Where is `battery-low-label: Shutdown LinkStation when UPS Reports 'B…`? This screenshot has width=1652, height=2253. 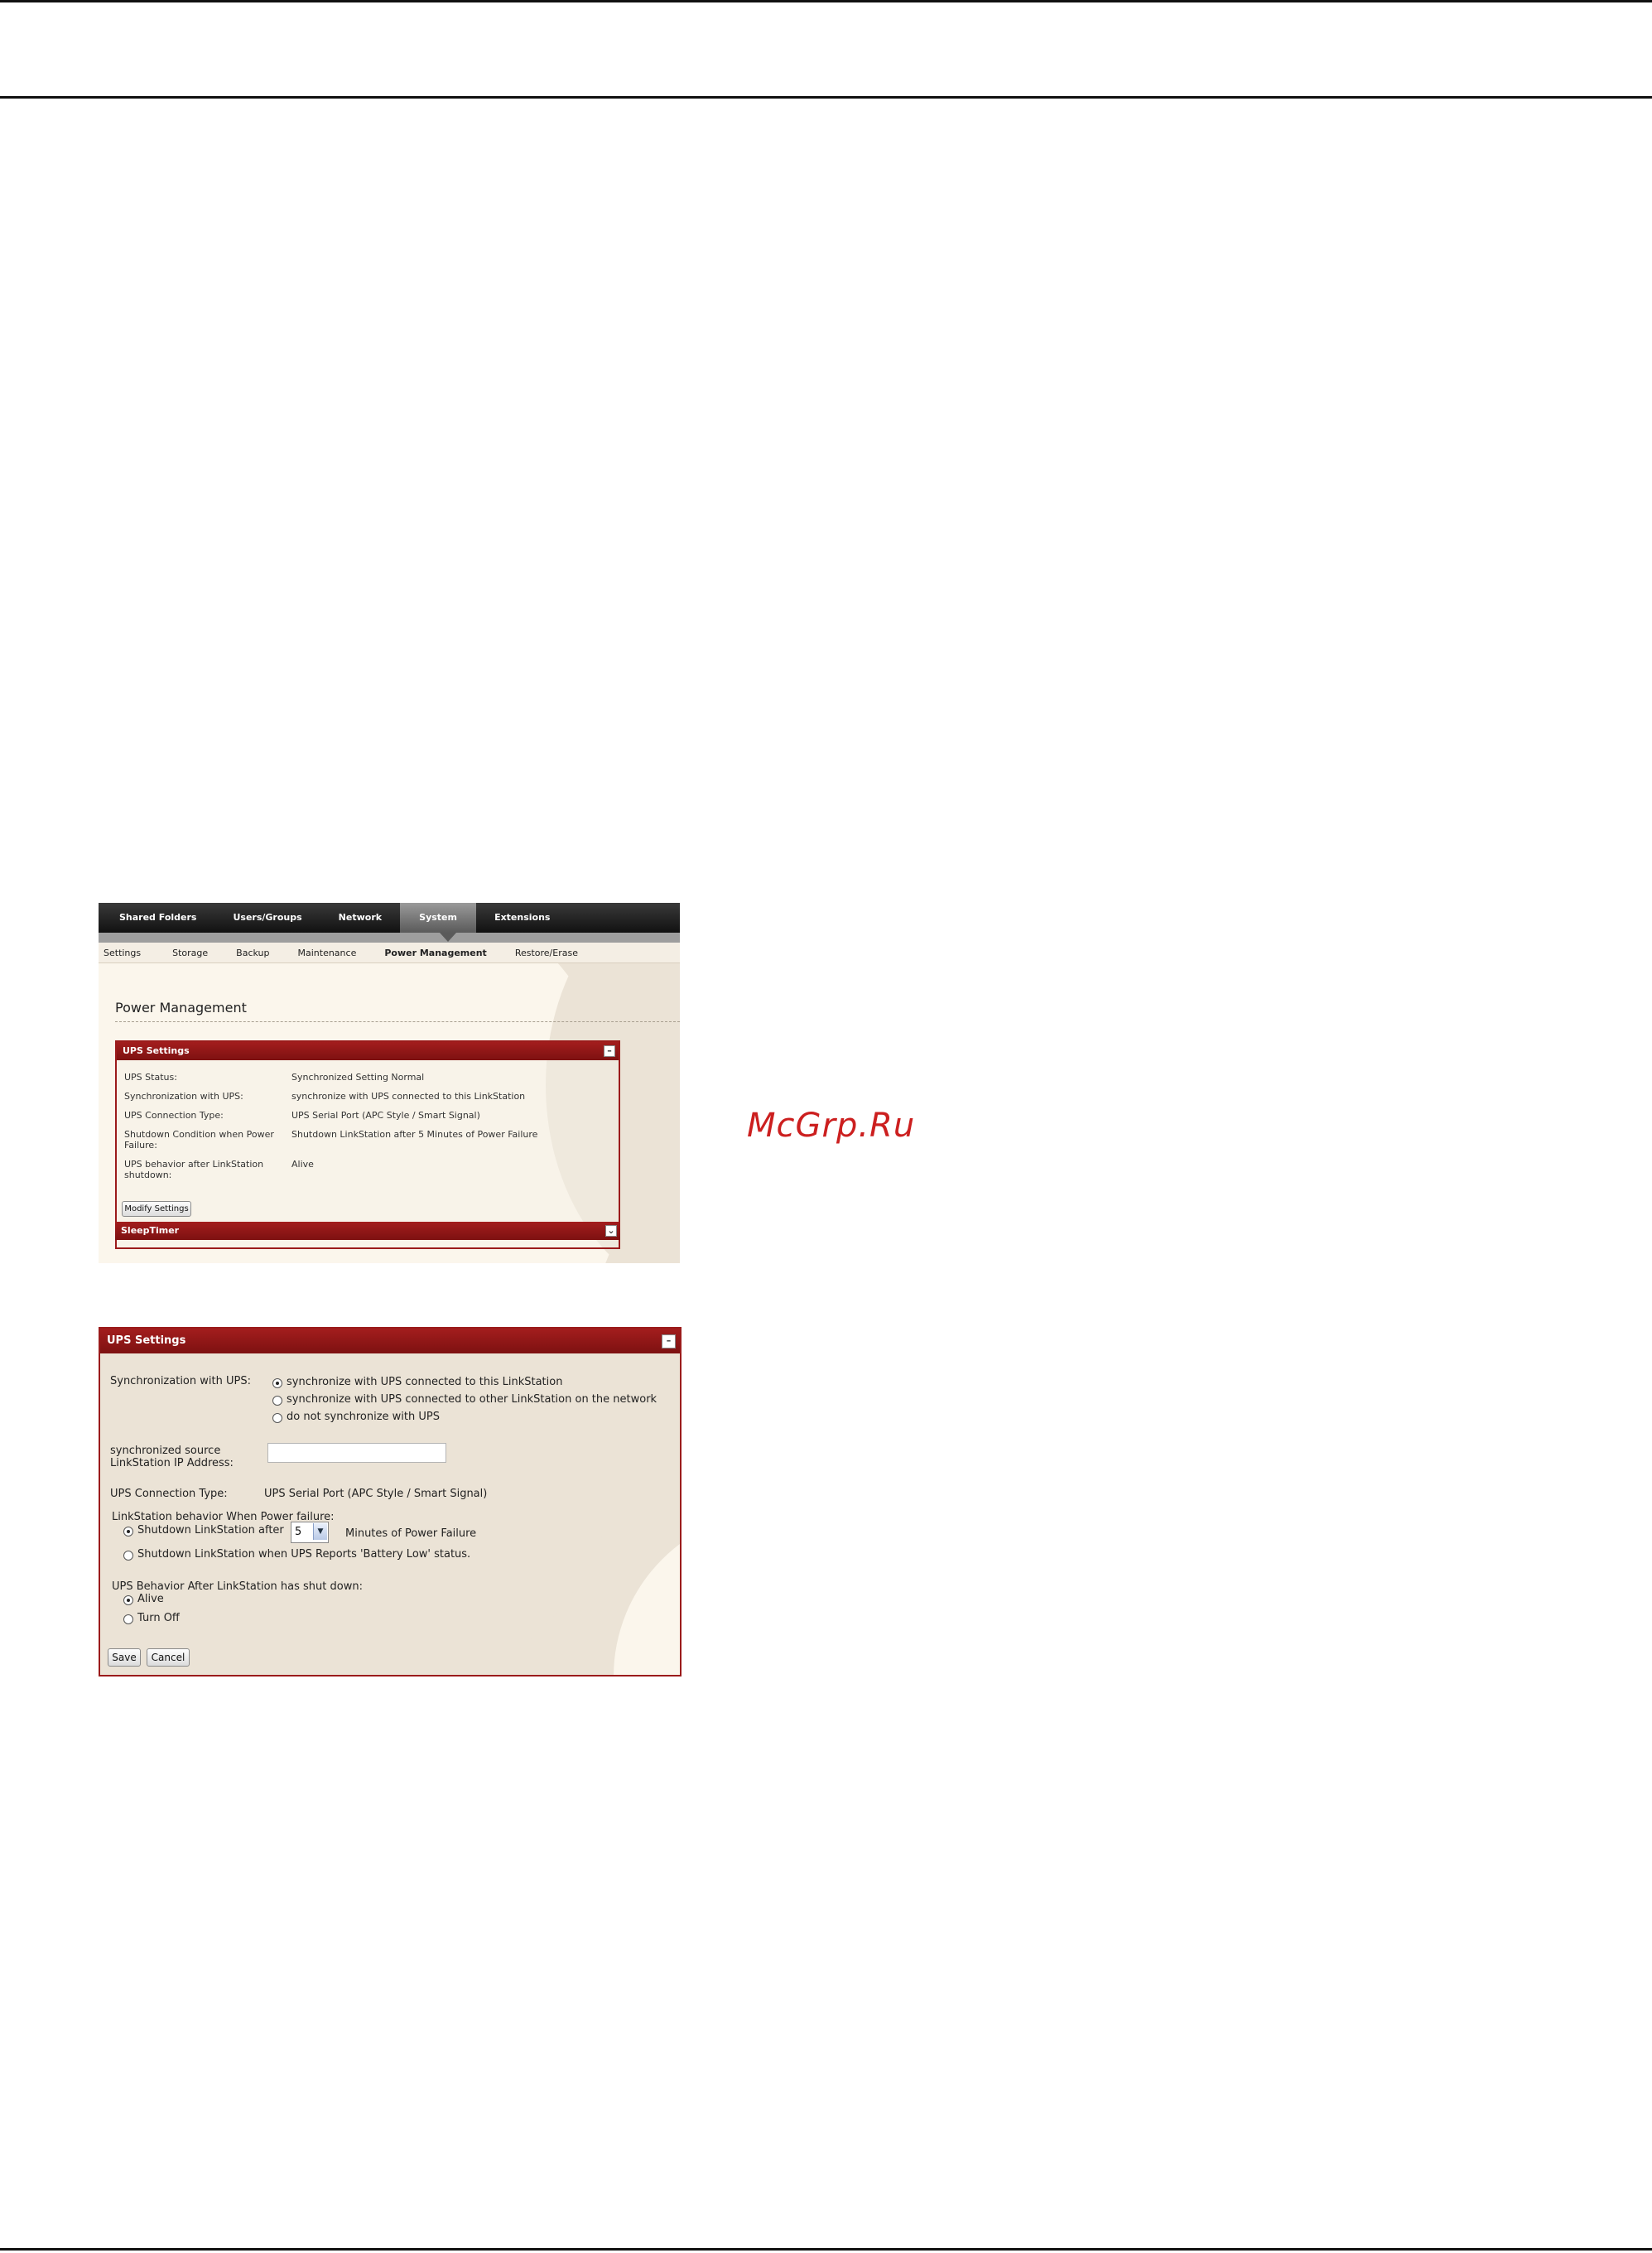
battery-low-label: Shutdown LinkStation when UPS Reports 'B… is located at coordinates (304, 1555).